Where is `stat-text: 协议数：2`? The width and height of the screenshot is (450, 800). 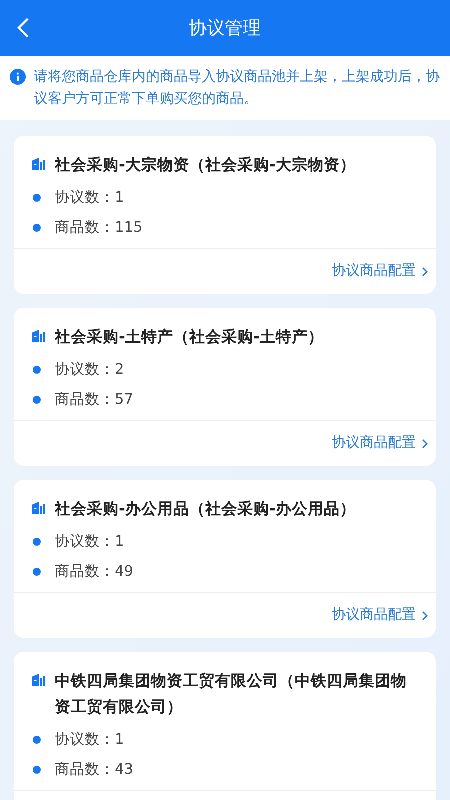
stat-text: 协议数：2 is located at coordinates (89, 370).